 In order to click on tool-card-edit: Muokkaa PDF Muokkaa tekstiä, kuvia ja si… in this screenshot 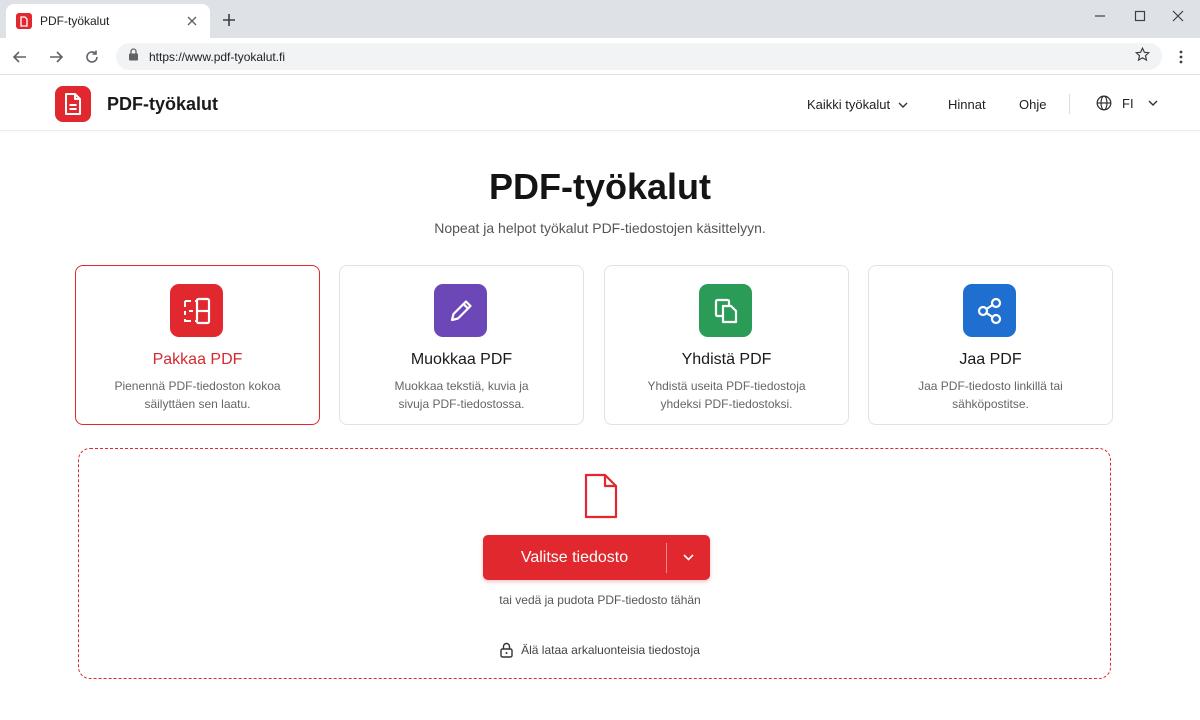, I will do `click(461, 345)`.